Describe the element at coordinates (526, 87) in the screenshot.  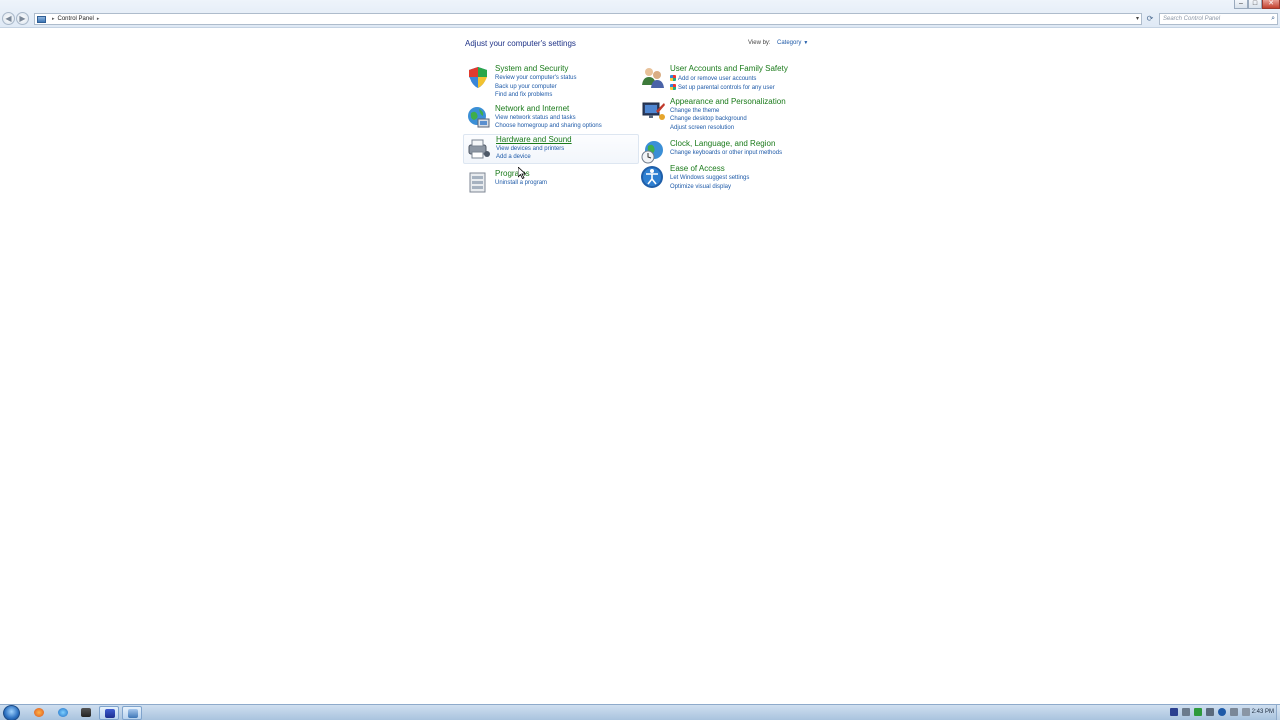
I see `link-back-up: Back up your computer` at that location.